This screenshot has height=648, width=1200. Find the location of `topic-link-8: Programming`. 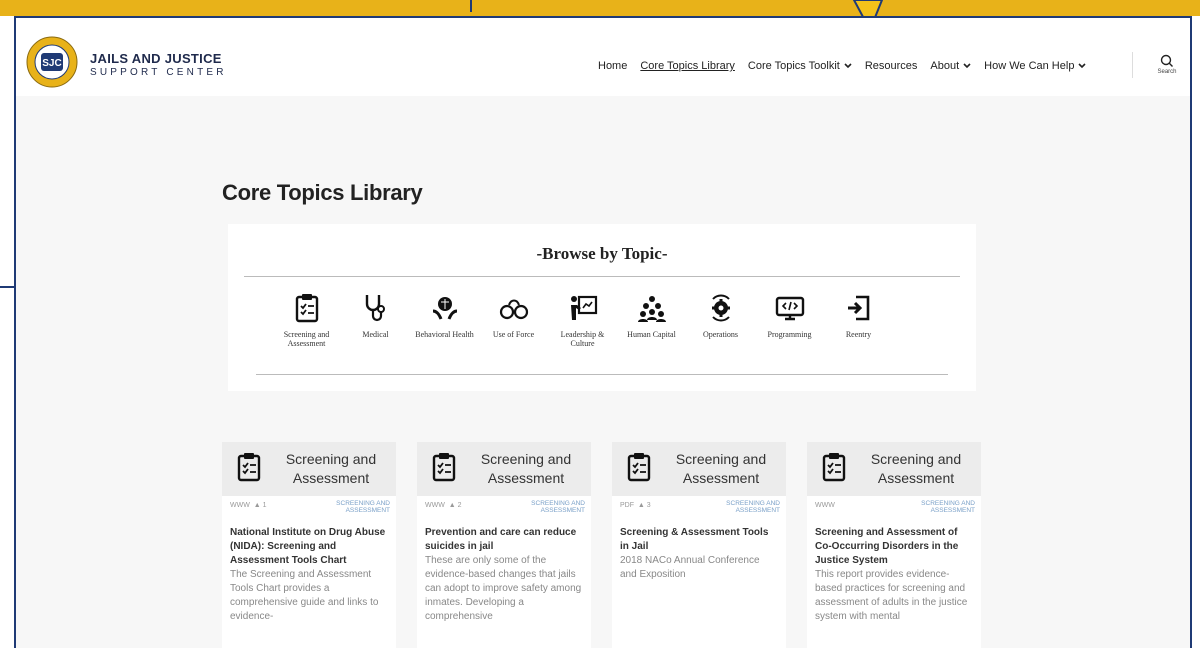

topic-link-8: Programming is located at coordinates (789, 318).